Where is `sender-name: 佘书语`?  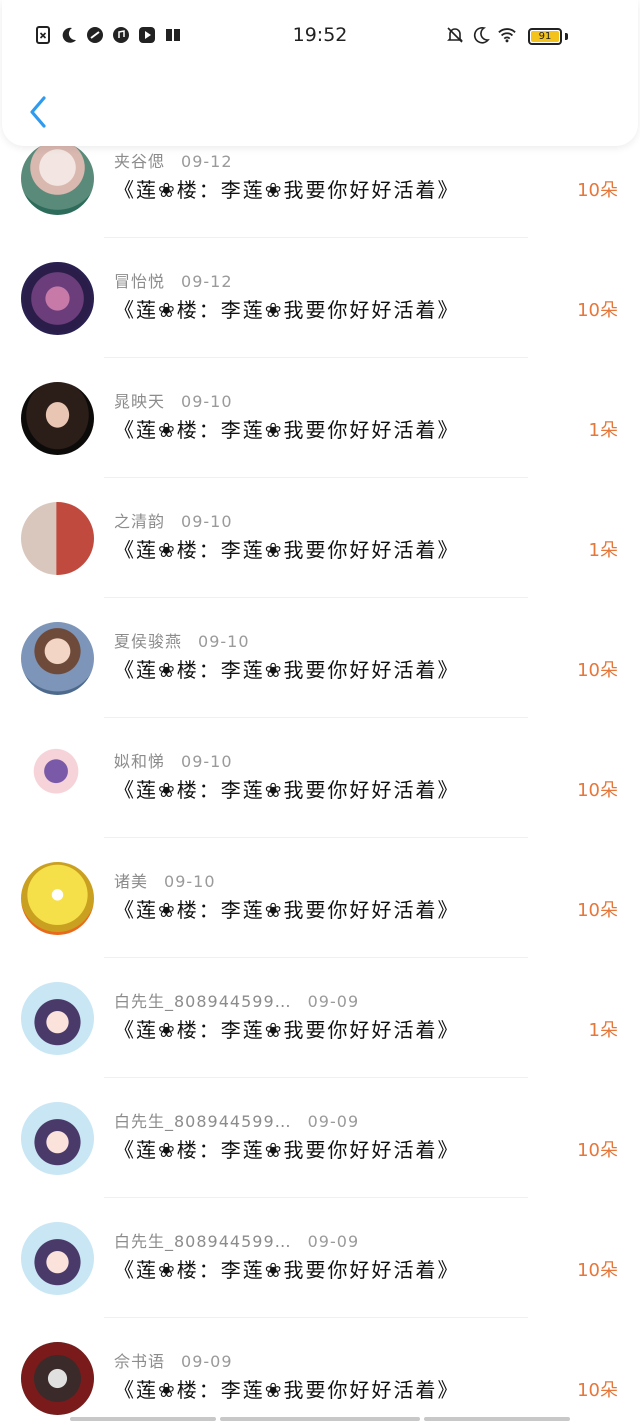
sender-name: 佘书语 is located at coordinates (140, 1361).